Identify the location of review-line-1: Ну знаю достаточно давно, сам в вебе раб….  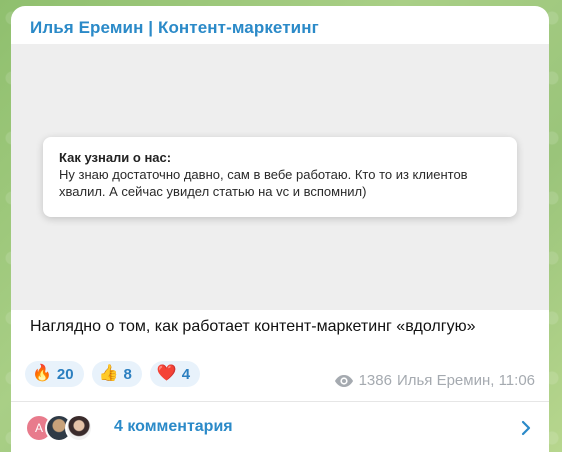
(263, 174).